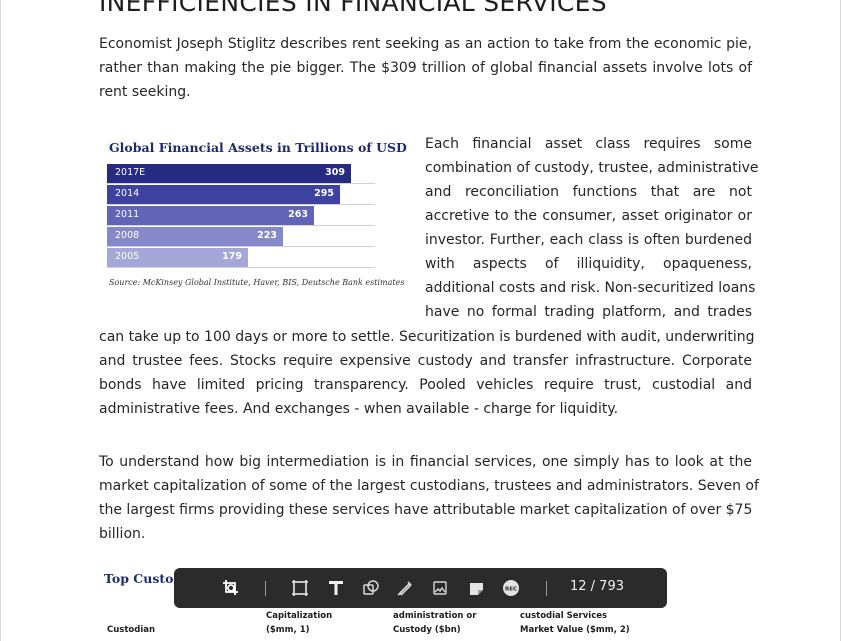  What do you see at coordinates (127, 256) in the screenshot?
I see `chart-category-label: 2005` at bounding box center [127, 256].